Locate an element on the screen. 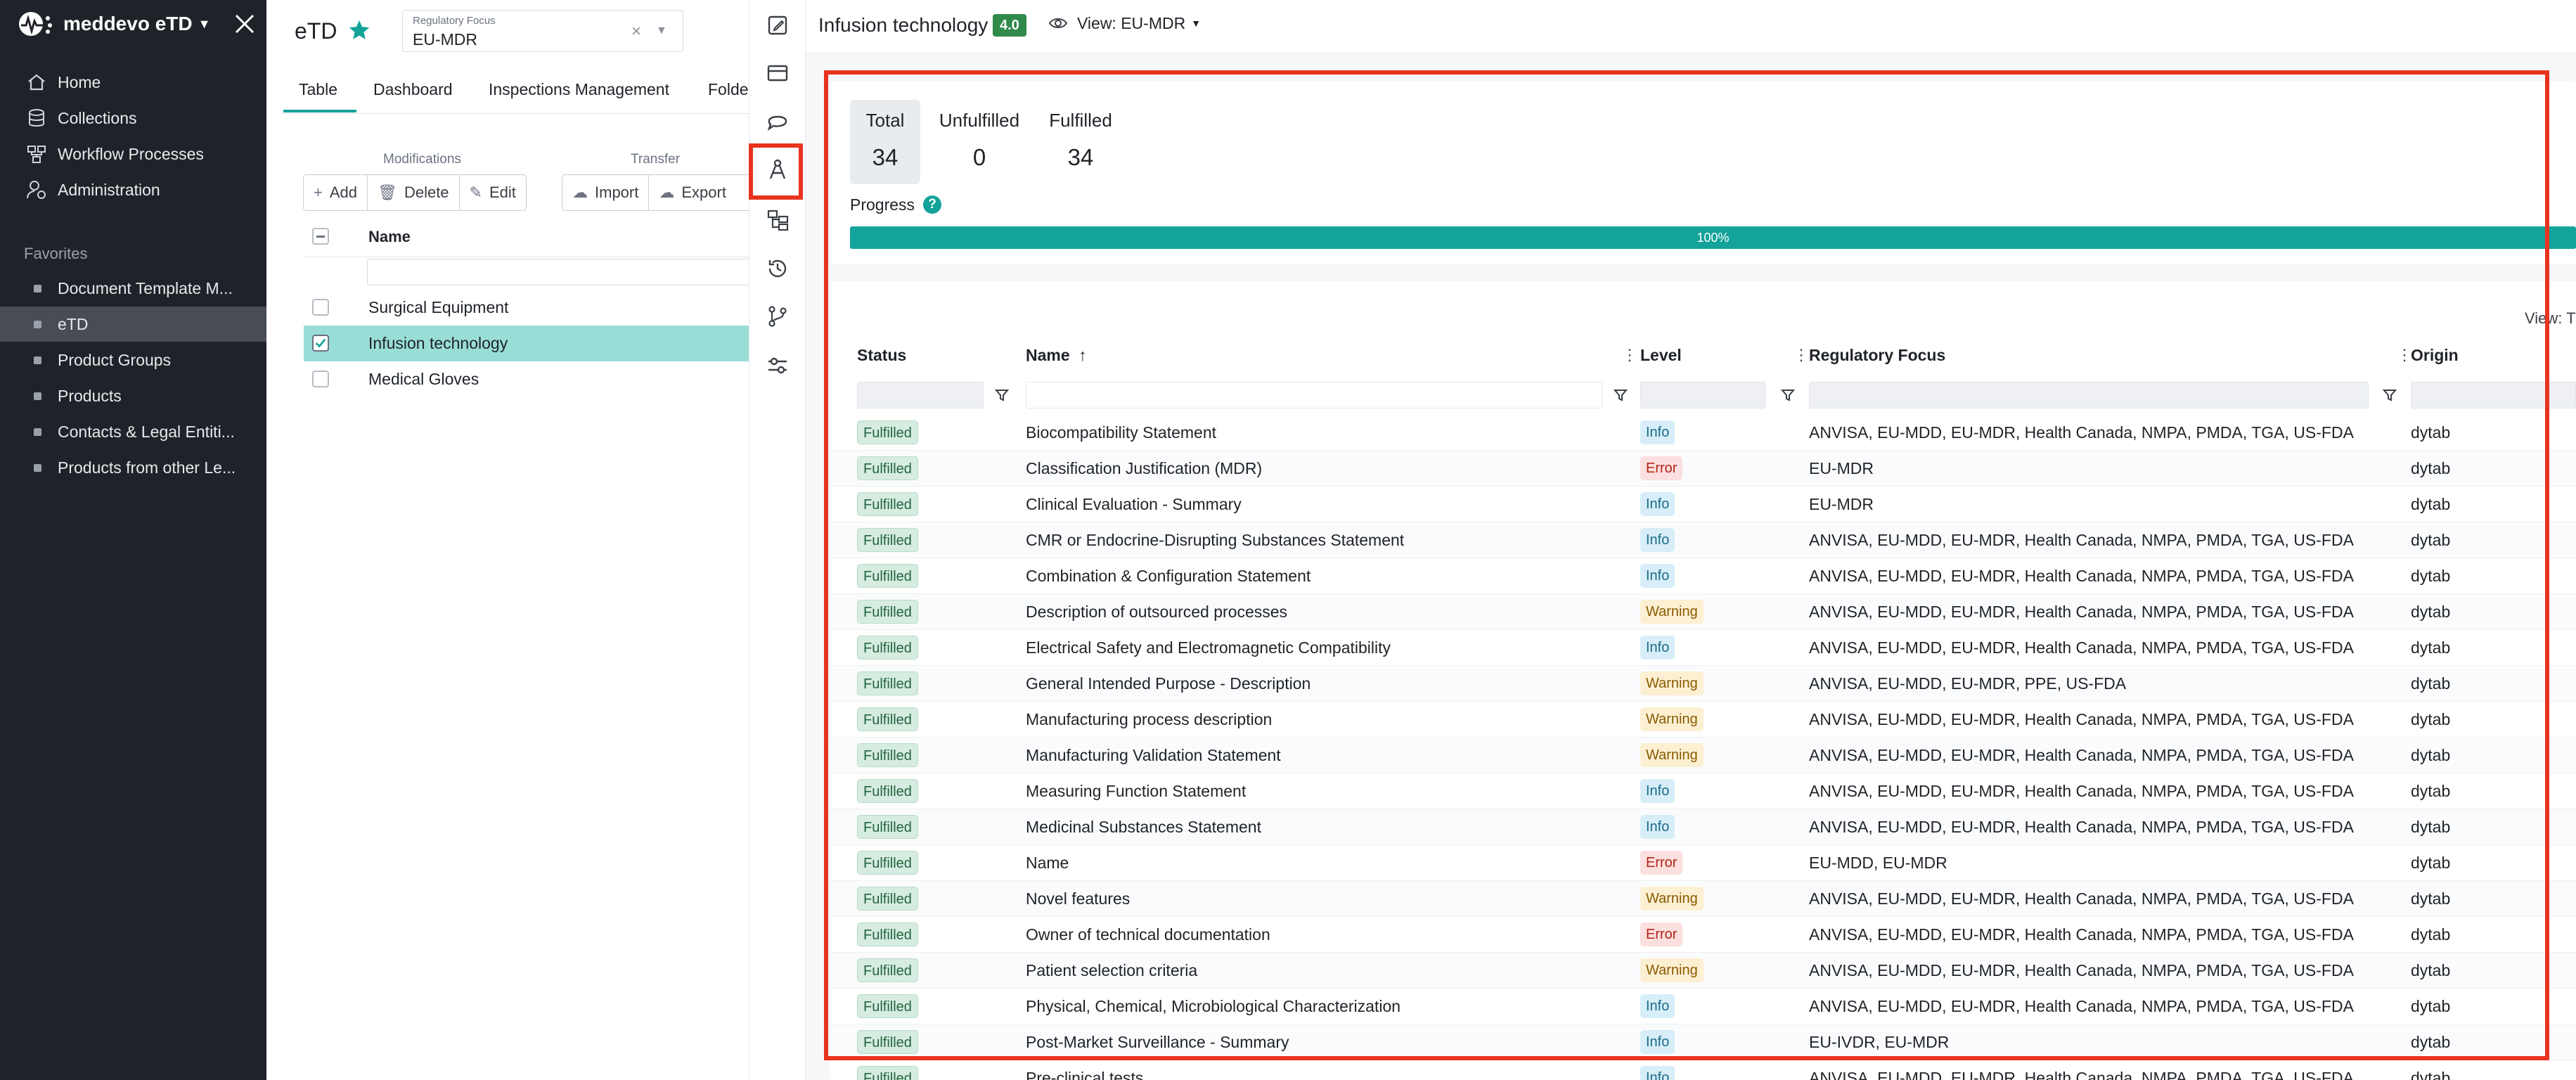 This screenshot has height=1080, width=2576. chevron-down-icon: ▼ is located at coordinates (661, 31).